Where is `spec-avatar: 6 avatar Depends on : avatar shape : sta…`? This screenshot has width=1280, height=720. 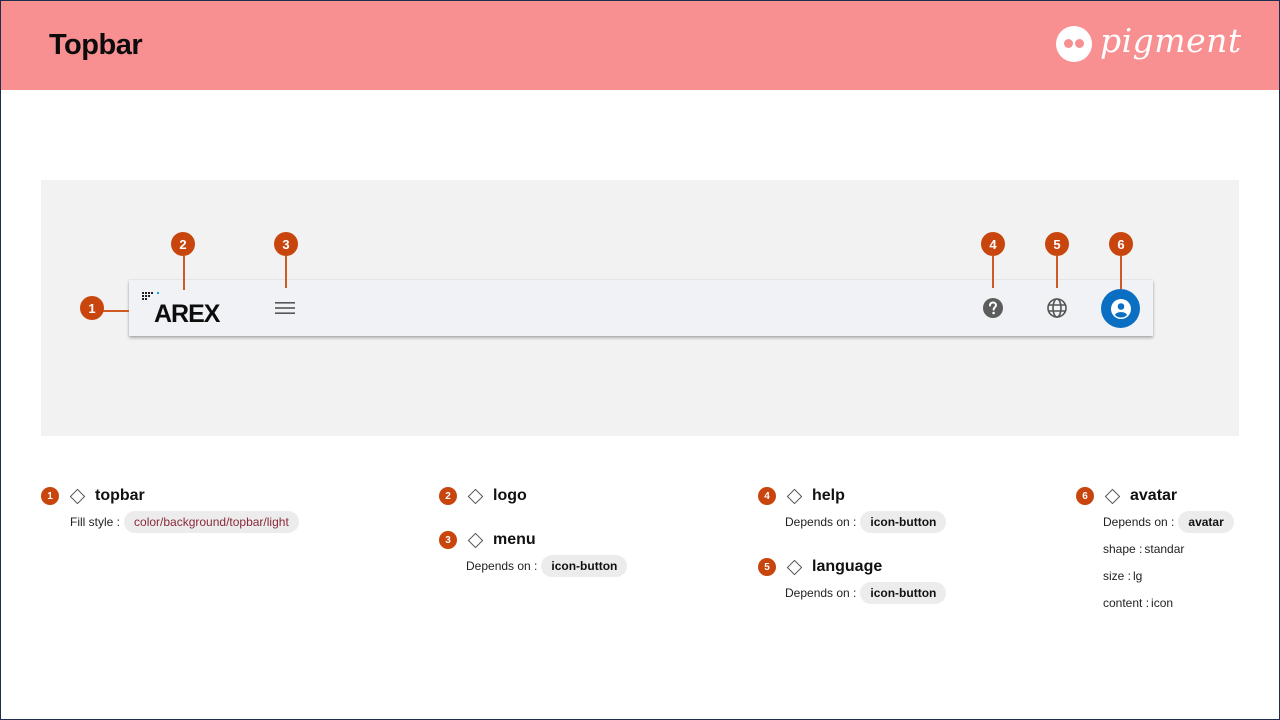
spec-avatar: 6 avatar Depends on : avatar shape : sta… is located at coordinates (1155, 550).